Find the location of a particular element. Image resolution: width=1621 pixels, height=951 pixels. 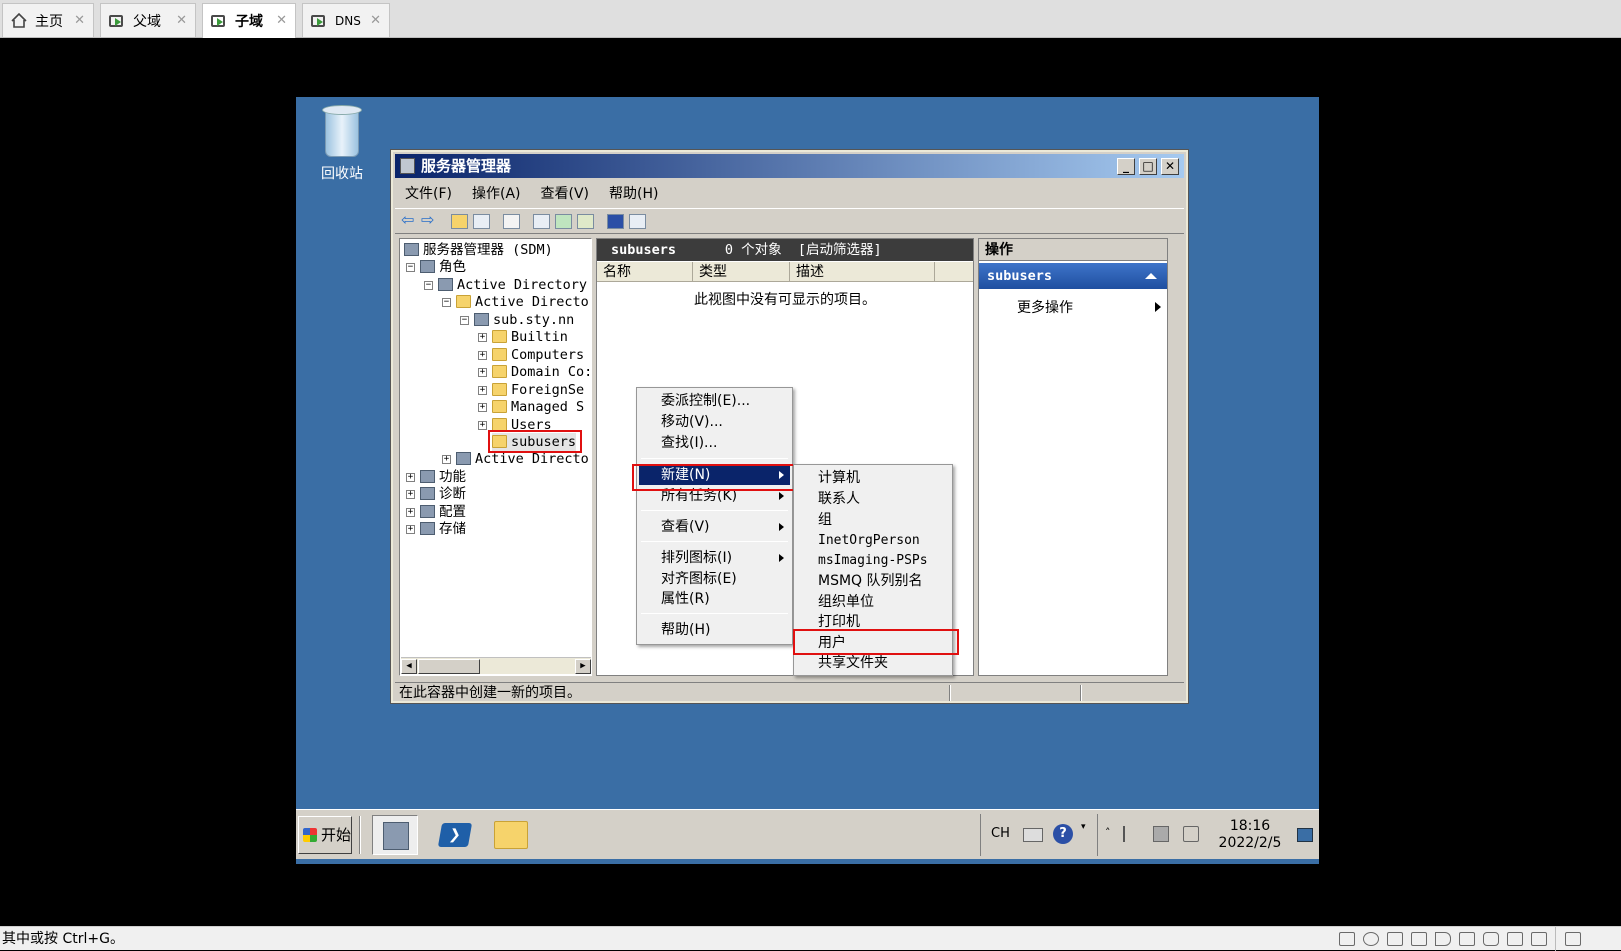

tree-node-configuration: 配置 is located at coordinates (443, 512).